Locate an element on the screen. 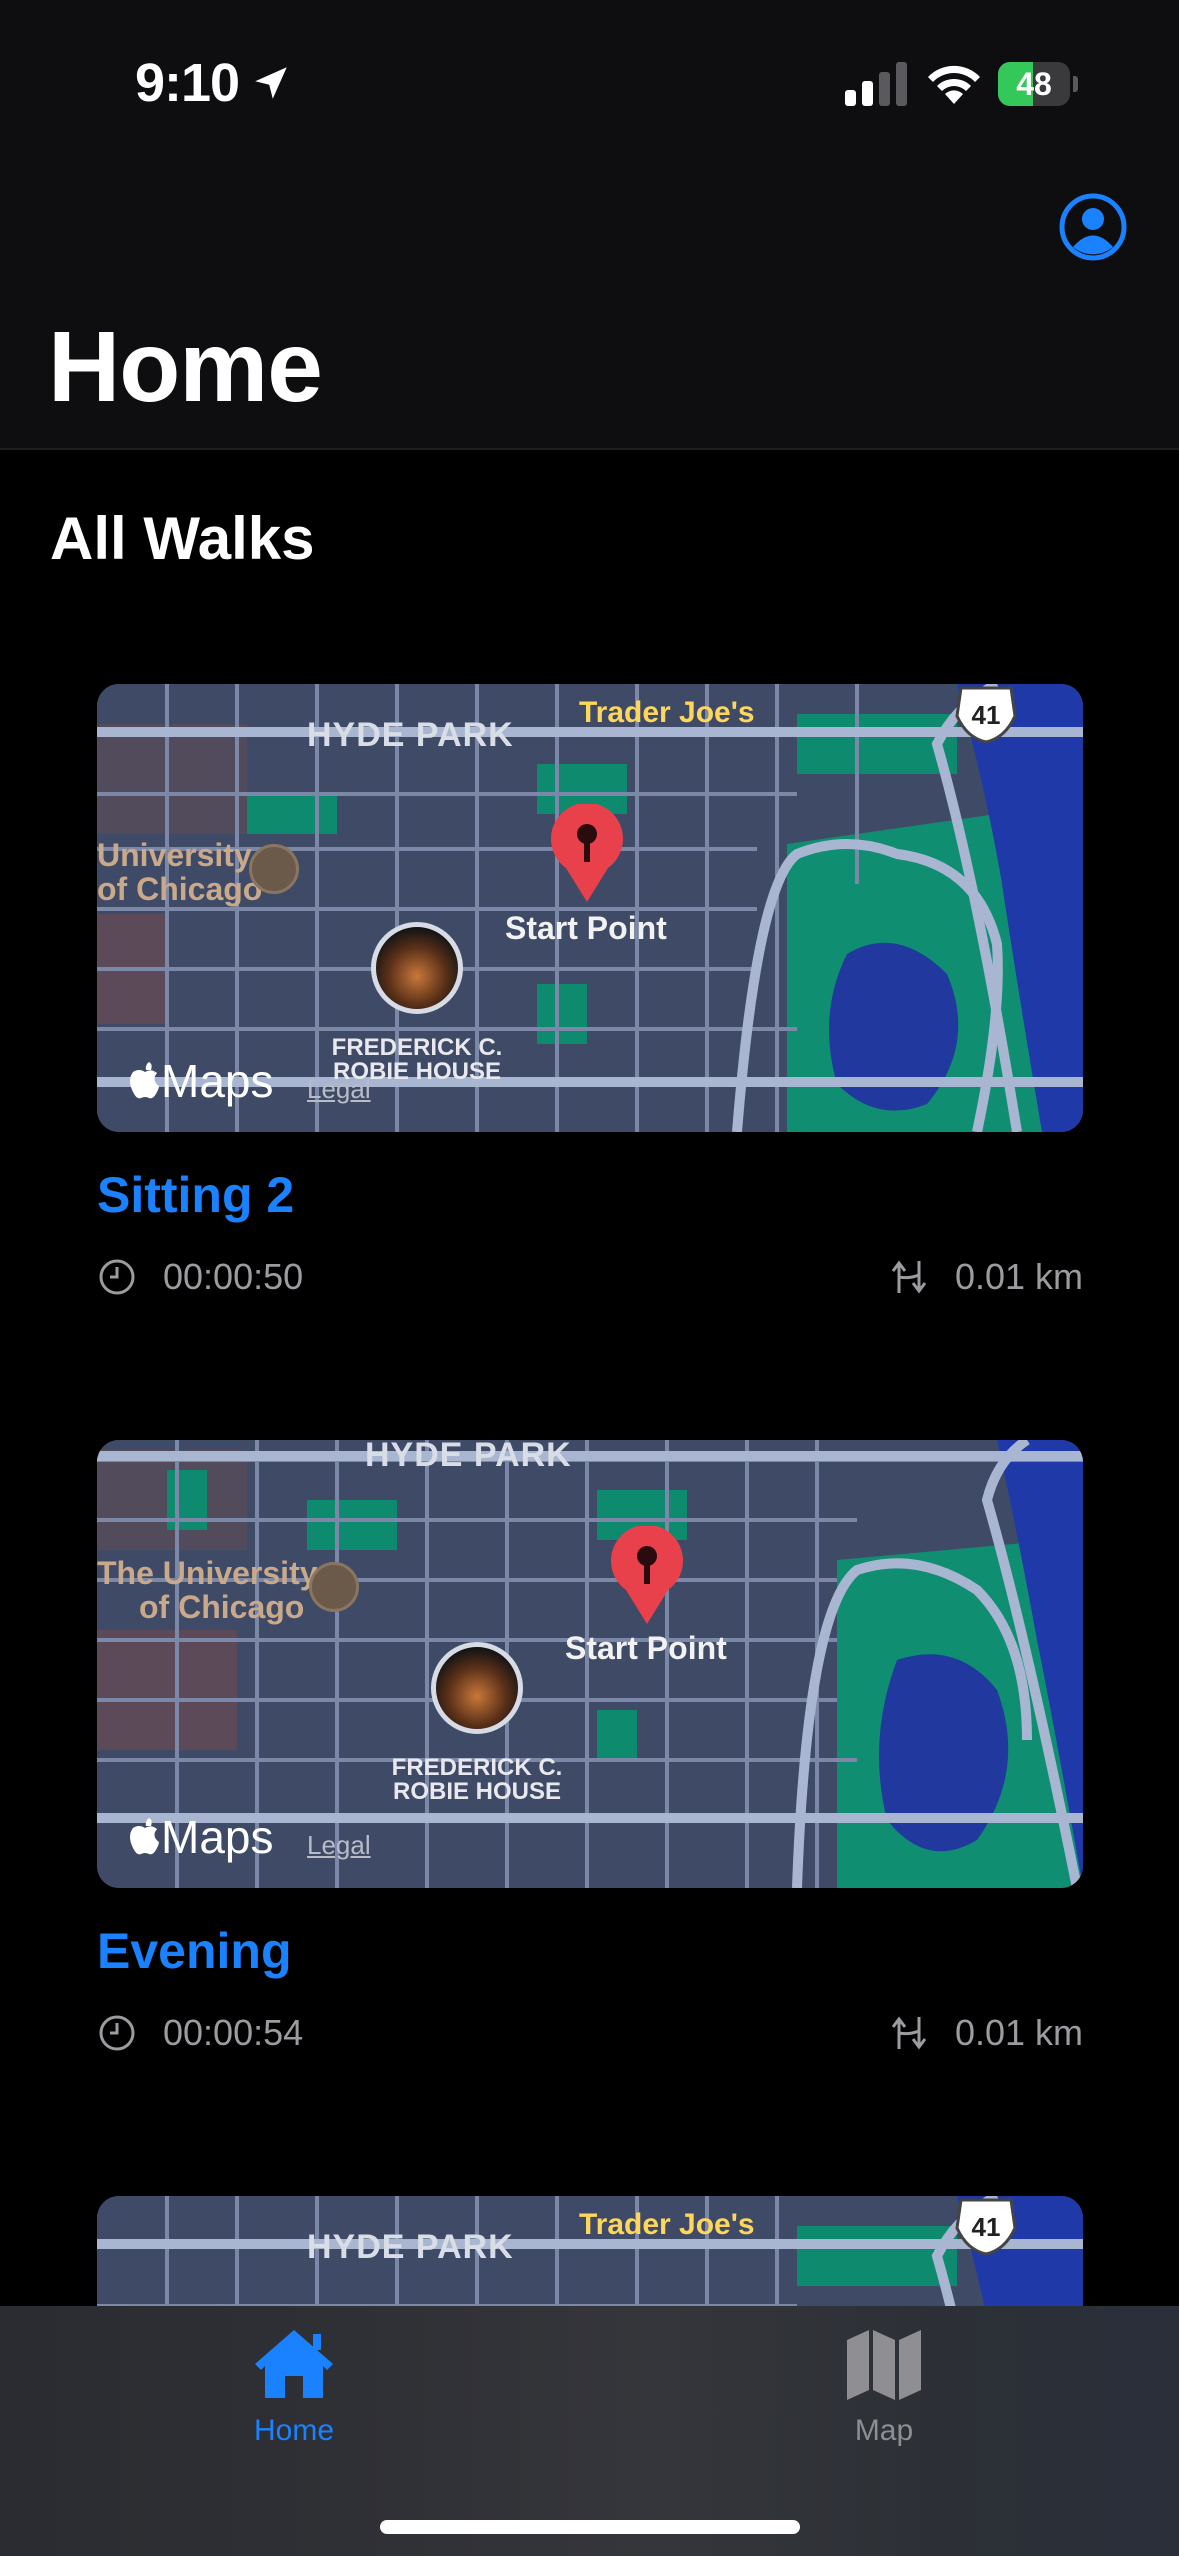 This screenshot has height=2556, width=1179. map-label-university: The University of Chicago is located at coordinates (207, 1590).